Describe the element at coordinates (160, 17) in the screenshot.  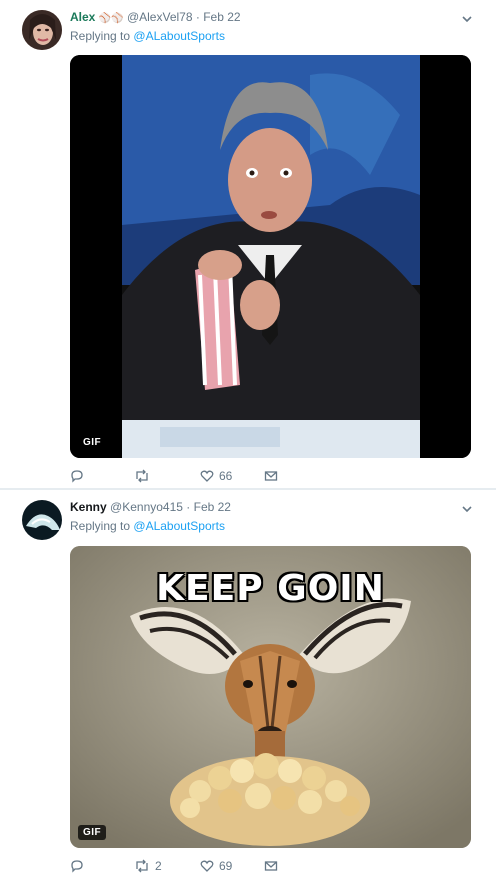
I see `user-handle: @AlexVel78` at that location.